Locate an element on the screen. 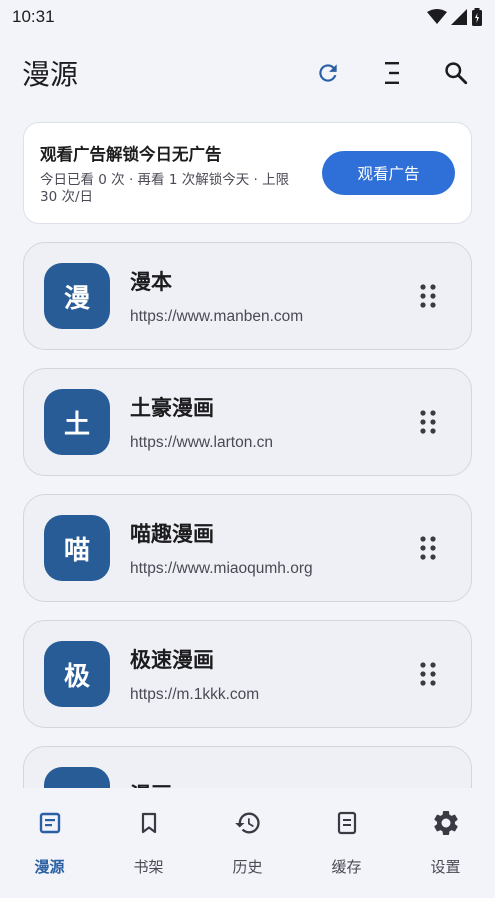 The image size is (495, 898). source-info: 漫画manga is located at coordinates (271, 783).